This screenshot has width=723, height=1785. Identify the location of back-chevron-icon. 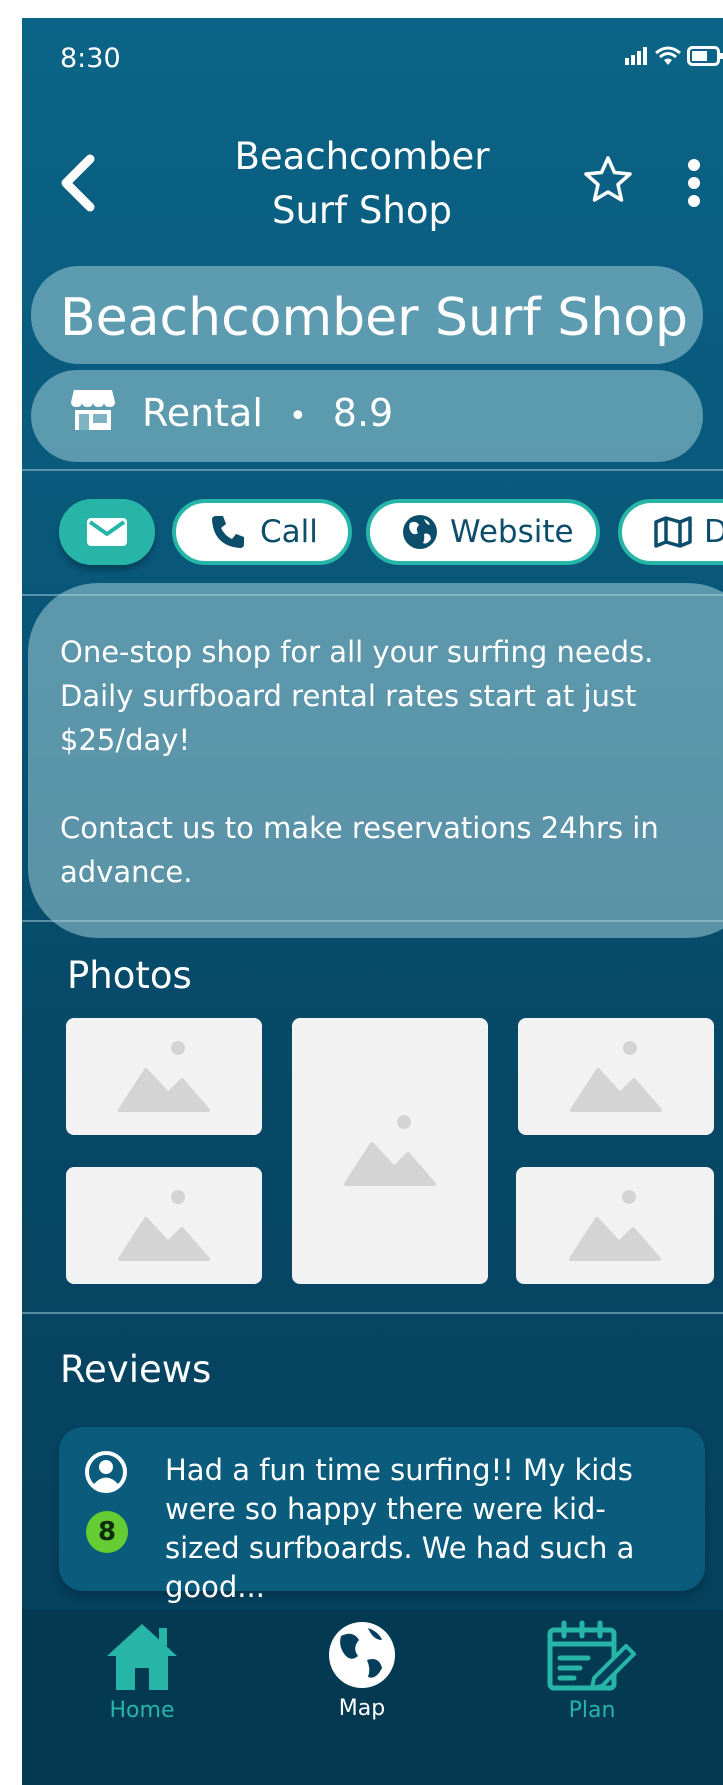
(78, 183).